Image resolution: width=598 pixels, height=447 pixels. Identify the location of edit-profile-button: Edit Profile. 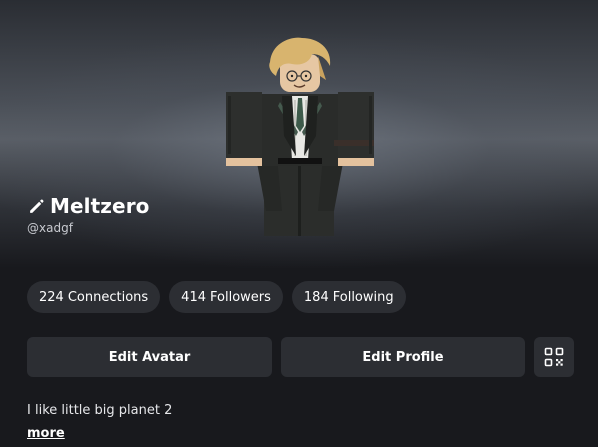
(403, 357).